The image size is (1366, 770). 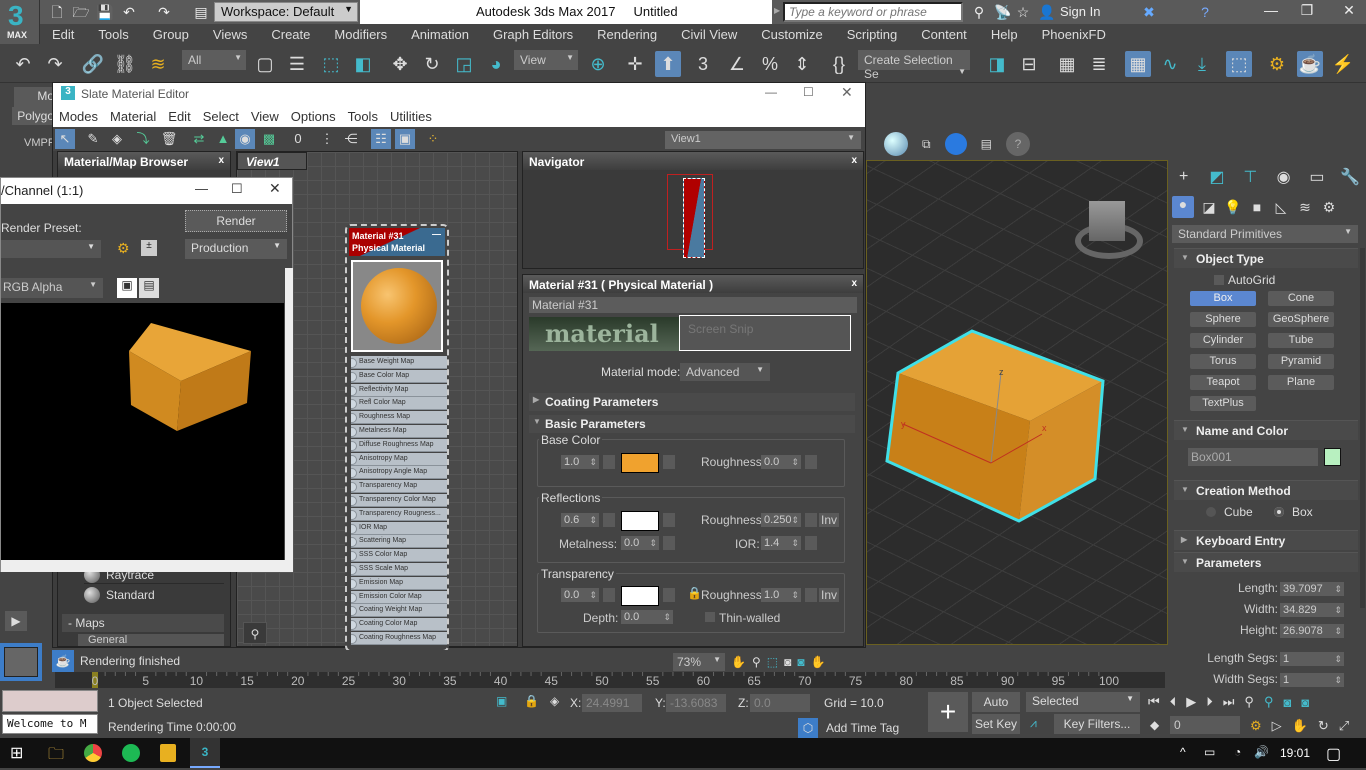 What do you see at coordinates (331, 64) in the screenshot?
I see `rectangular-selection-icon: ⬚` at bounding box center [331, 64].